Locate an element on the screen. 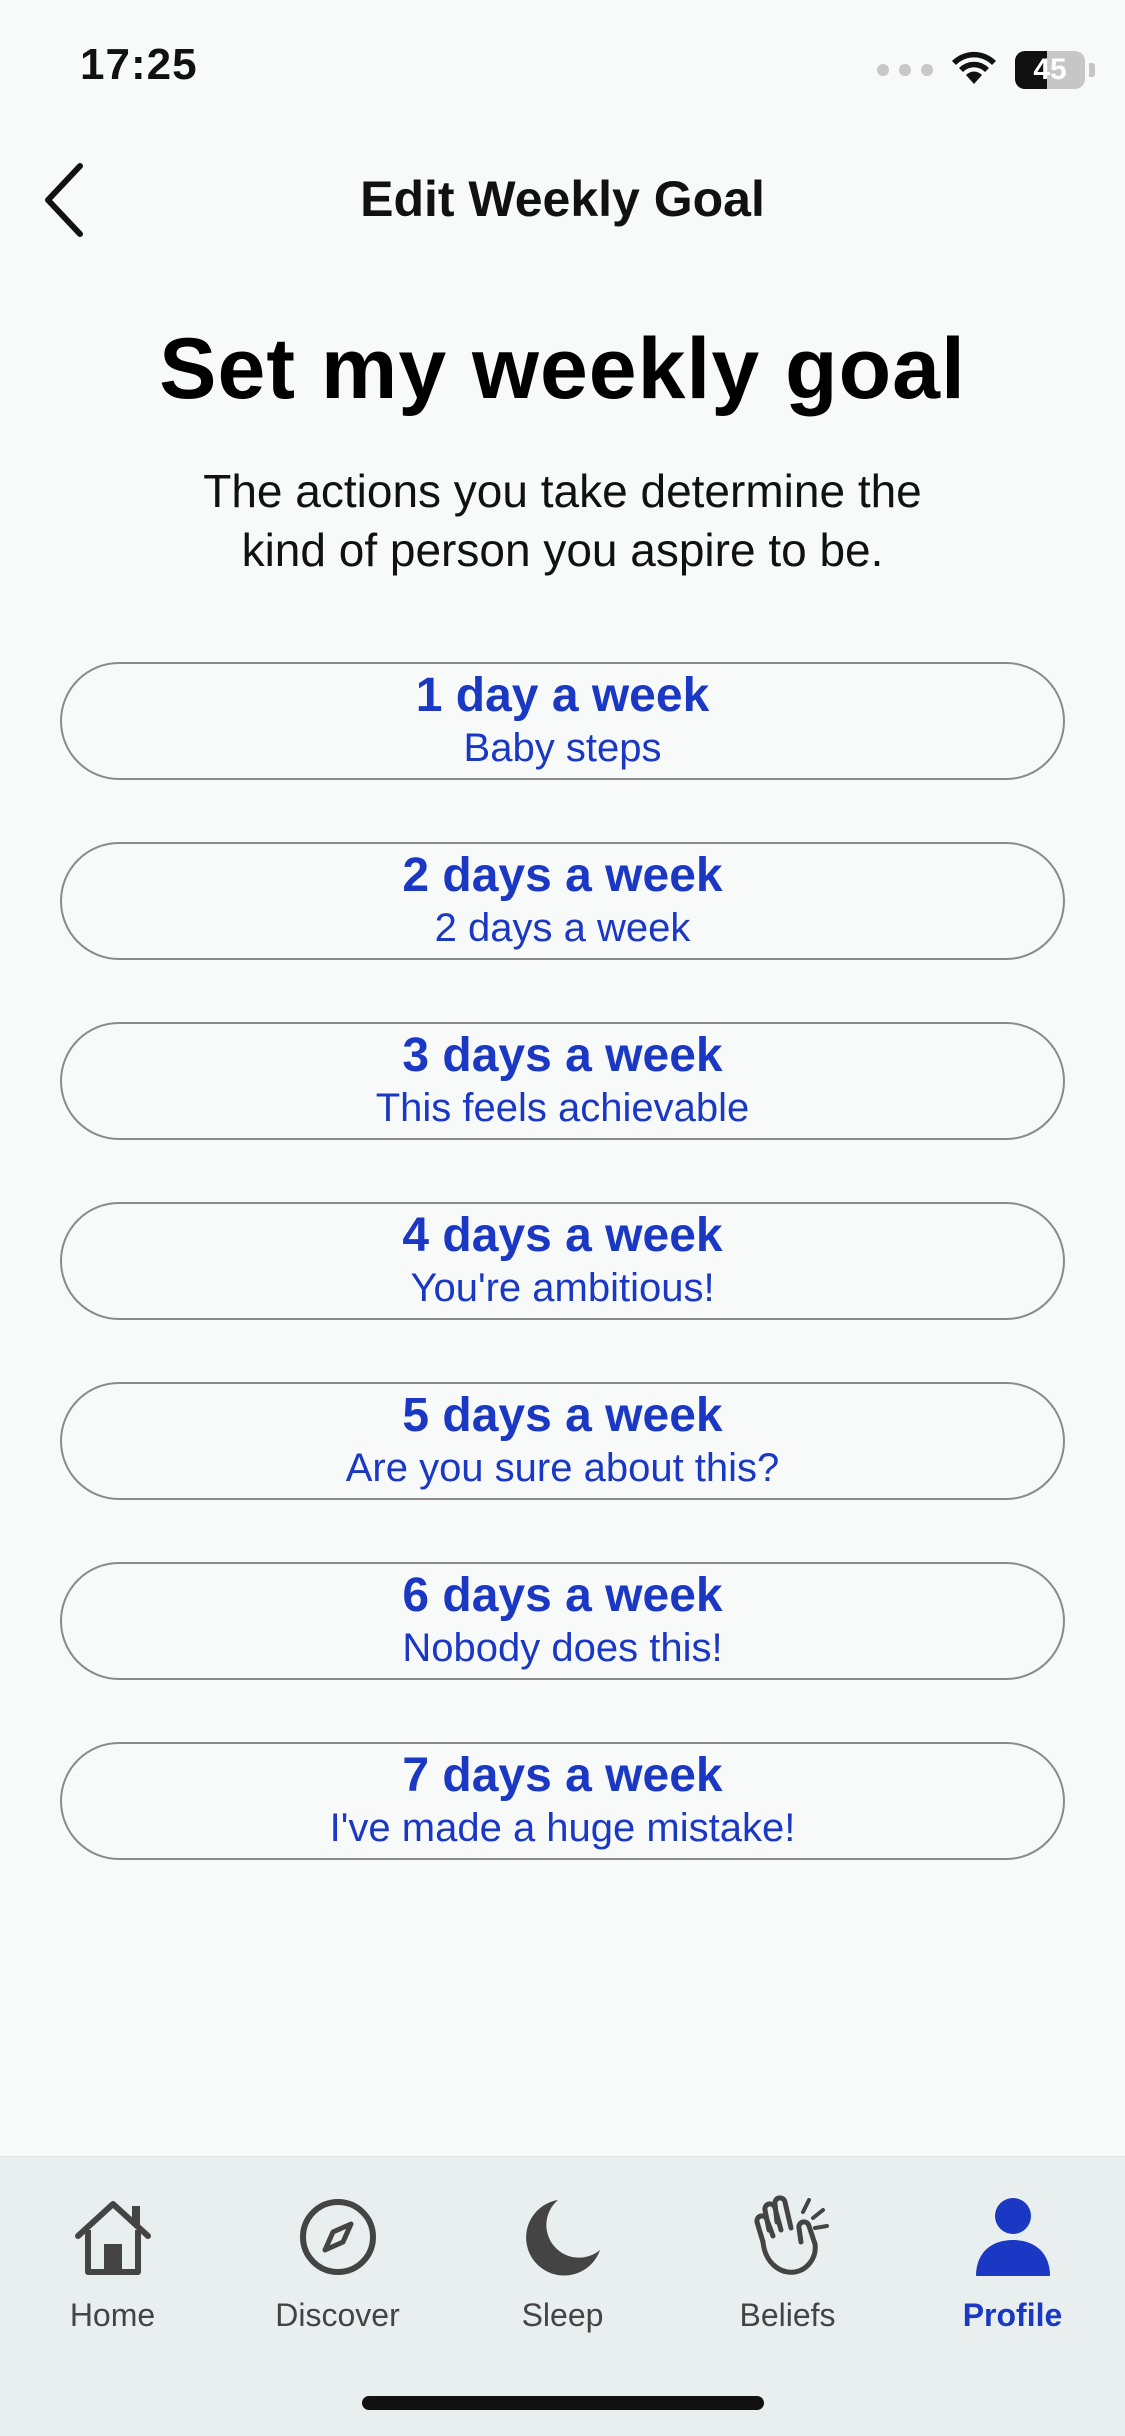  tab-discover: Discover is located at coordinates (337, 2260).